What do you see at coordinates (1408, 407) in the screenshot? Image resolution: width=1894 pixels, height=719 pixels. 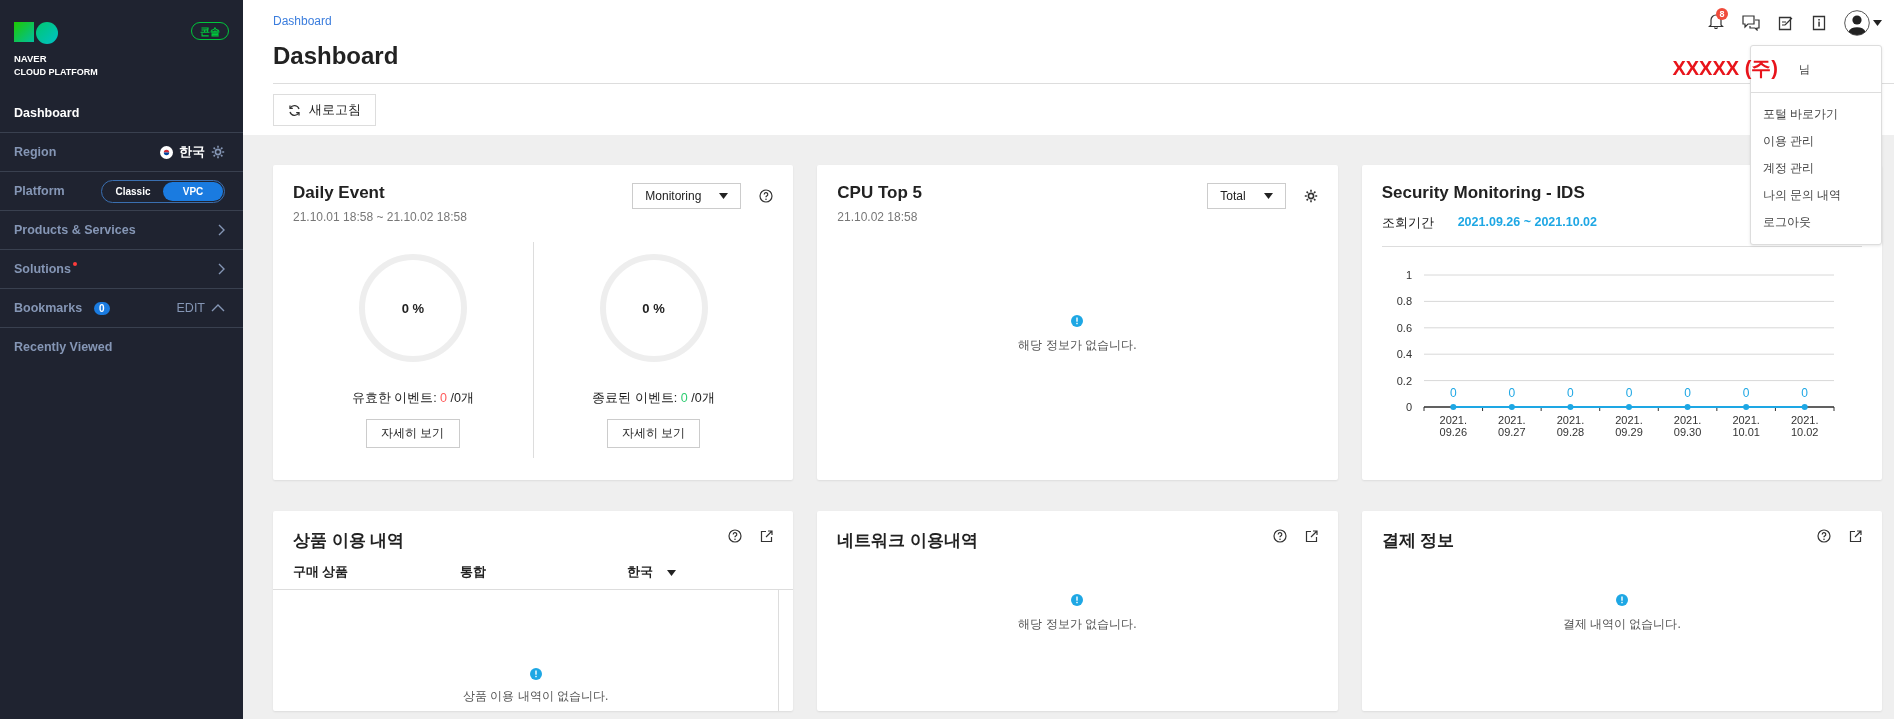 I see `y-tick-label: 0` at bounding box center [1408, 407].